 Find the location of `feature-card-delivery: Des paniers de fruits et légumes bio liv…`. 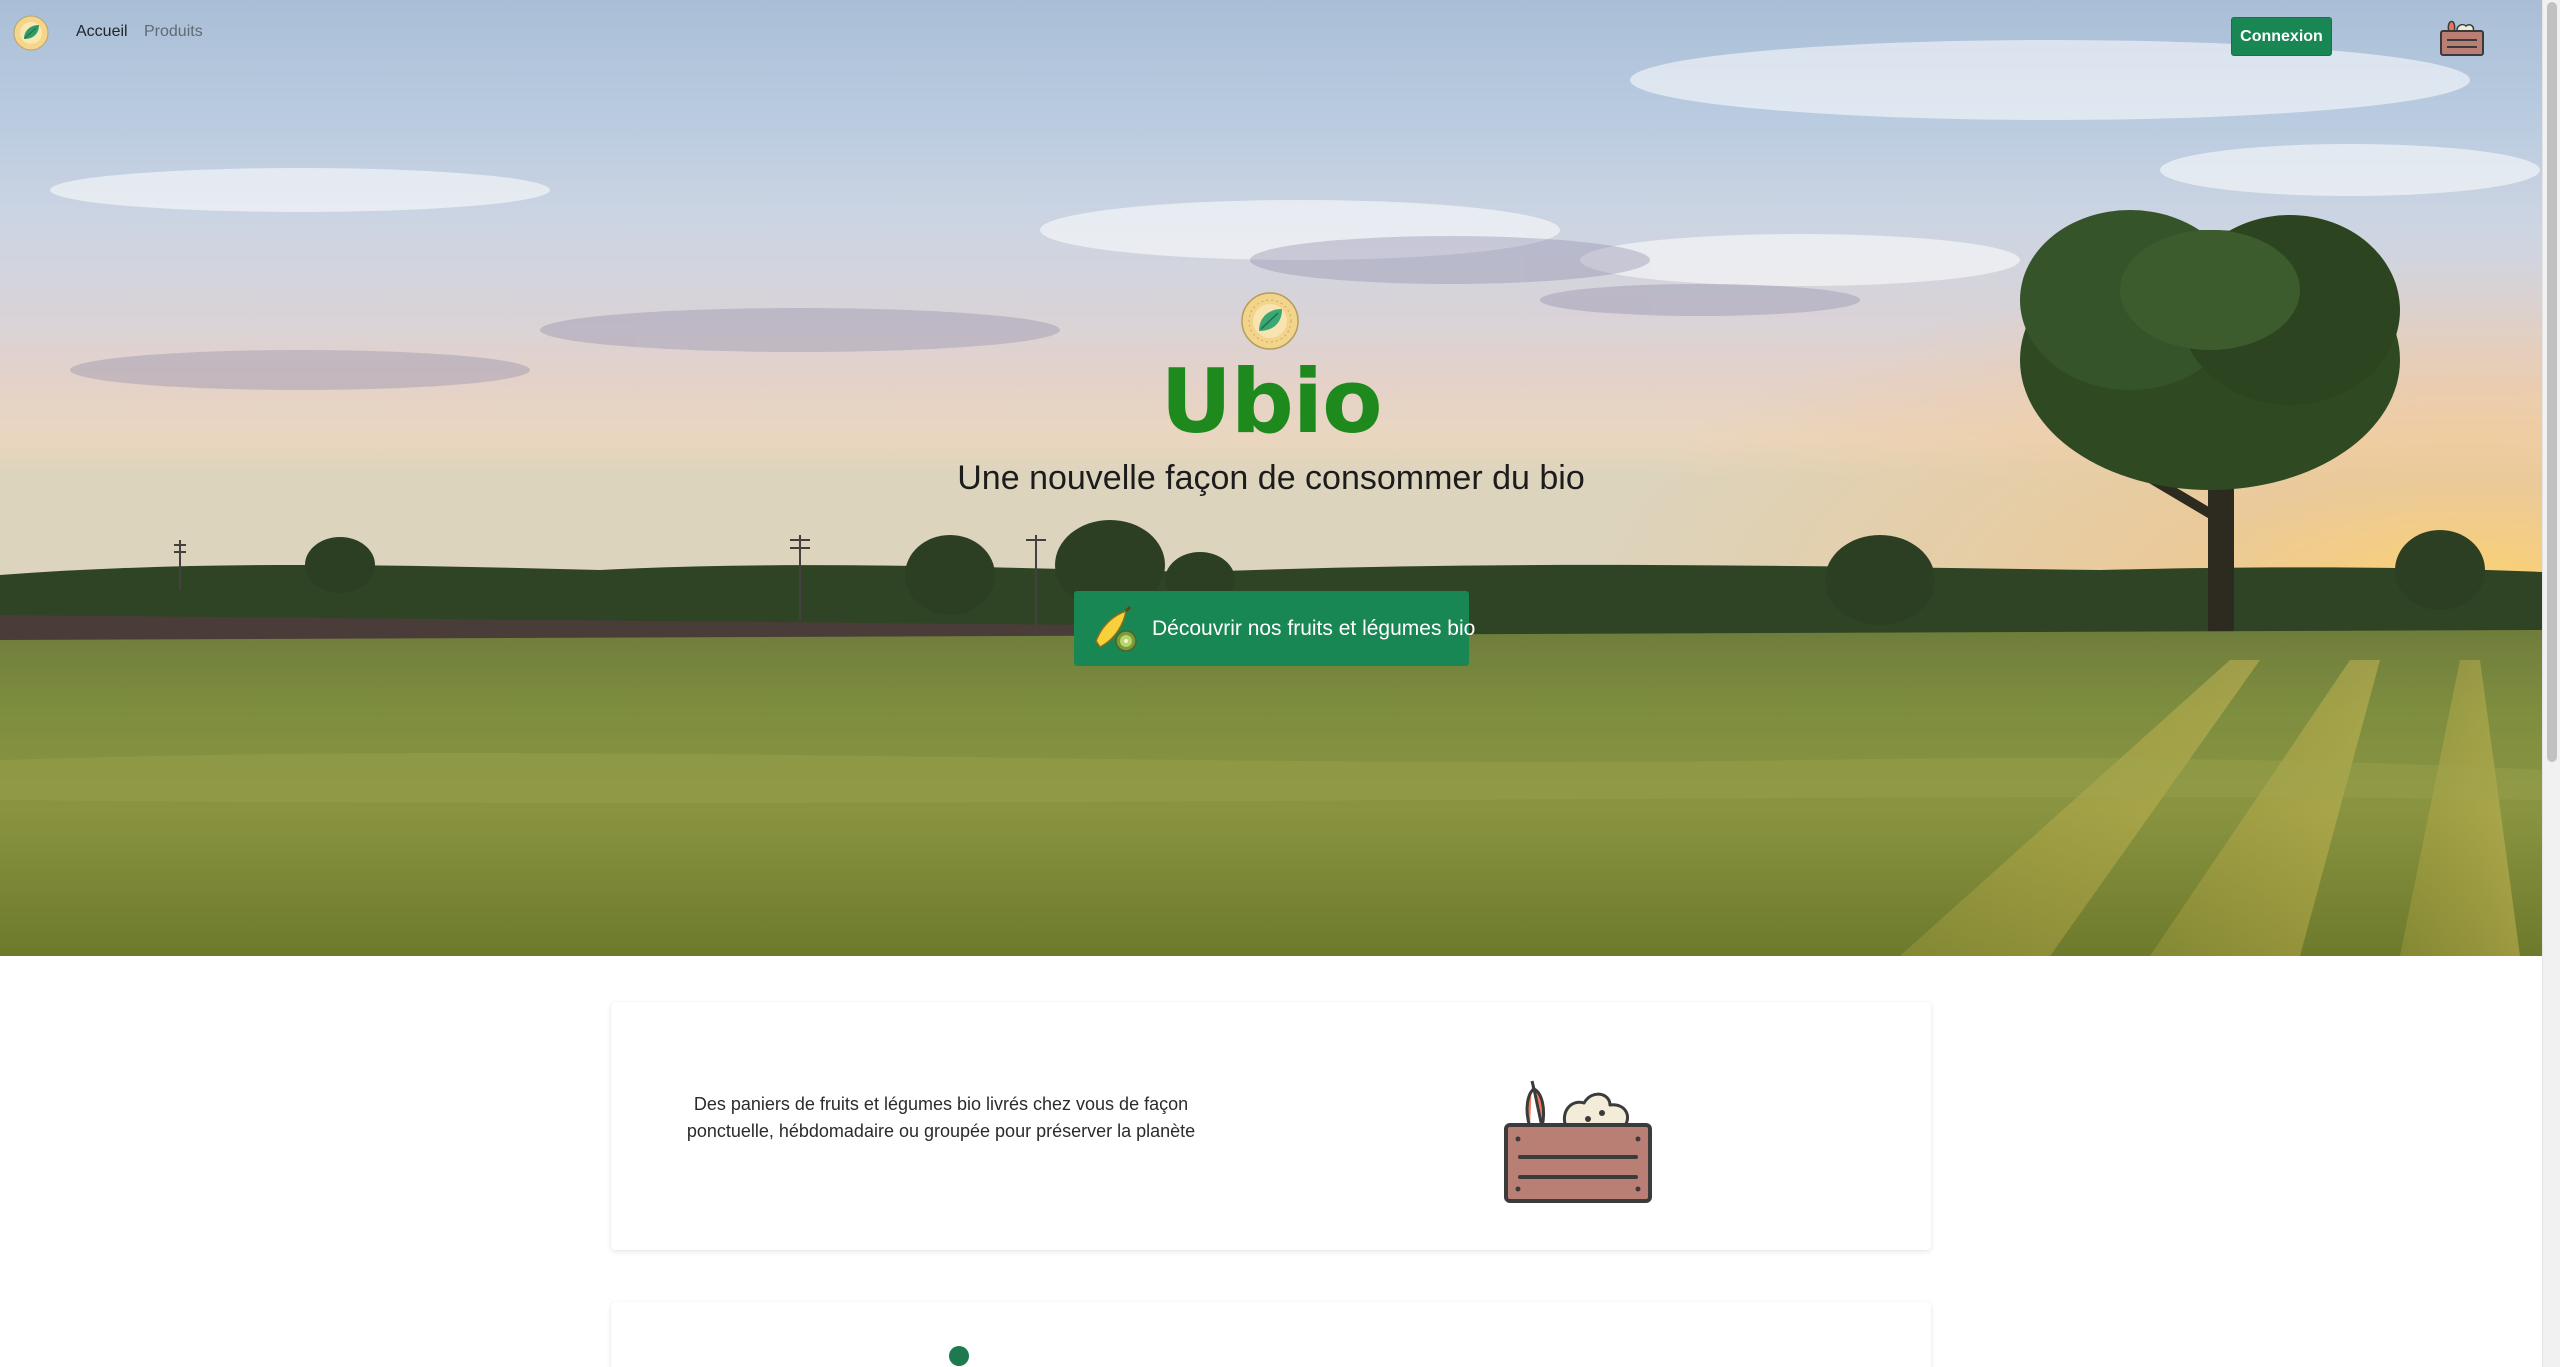

feature-card-delivery: Des paniers de fruits et légumes bio liv… is located at coordinates (1271, 1126).